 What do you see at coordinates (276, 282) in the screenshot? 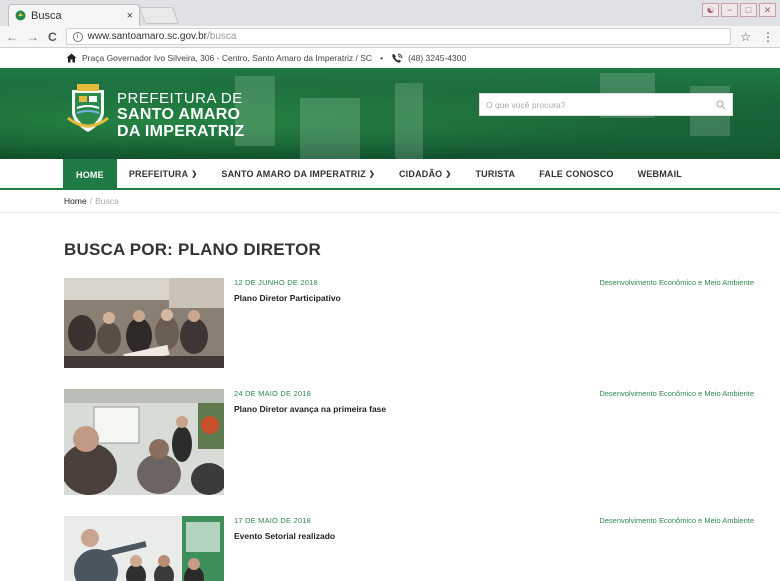
I see `result-date: 12 DE JUNHO DE 2018` at bounding box center [276, 282].